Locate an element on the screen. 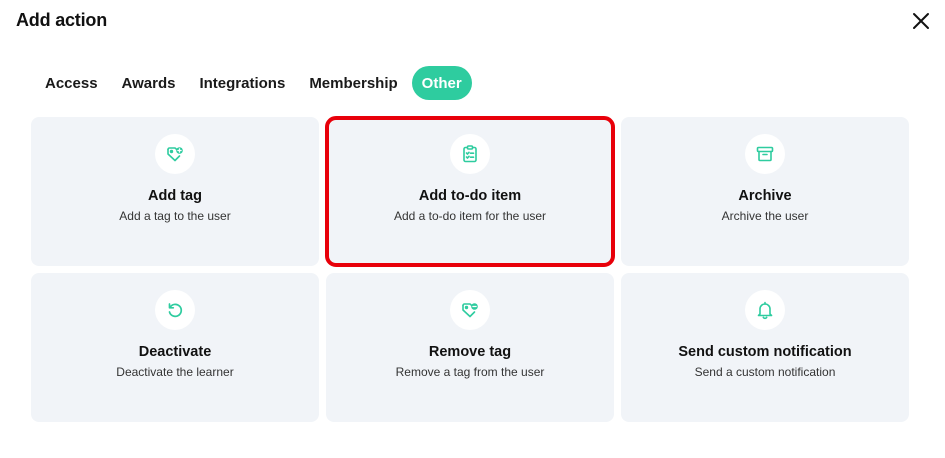 The image size is (945, 458). action-card-deactivate: Deactivate Deactivate the learner is located at coordinates (175, 347).